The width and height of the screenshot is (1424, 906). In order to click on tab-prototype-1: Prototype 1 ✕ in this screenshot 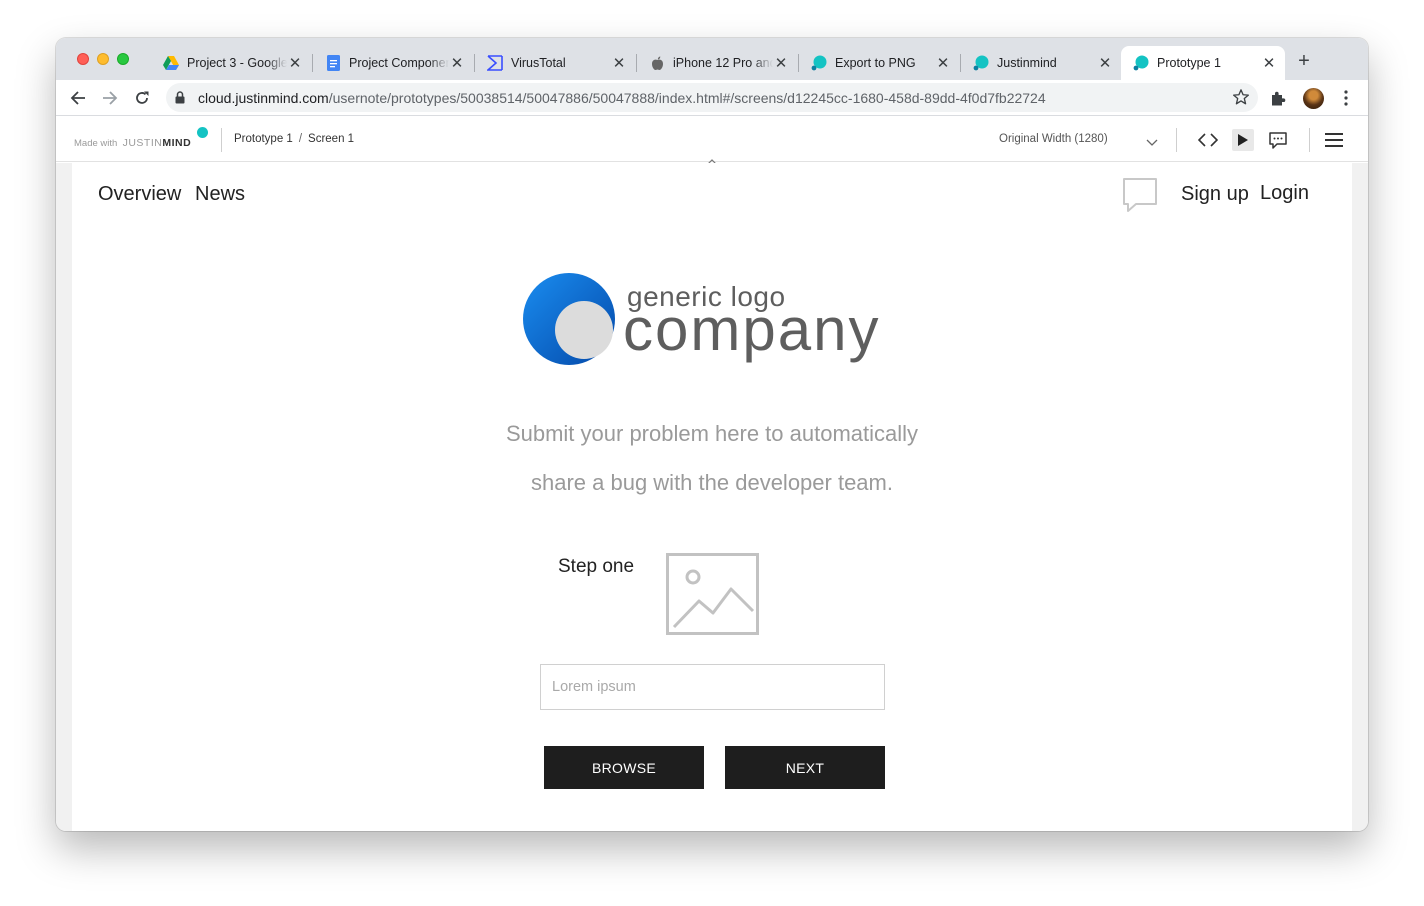, I will do `click(1203, 63)`.